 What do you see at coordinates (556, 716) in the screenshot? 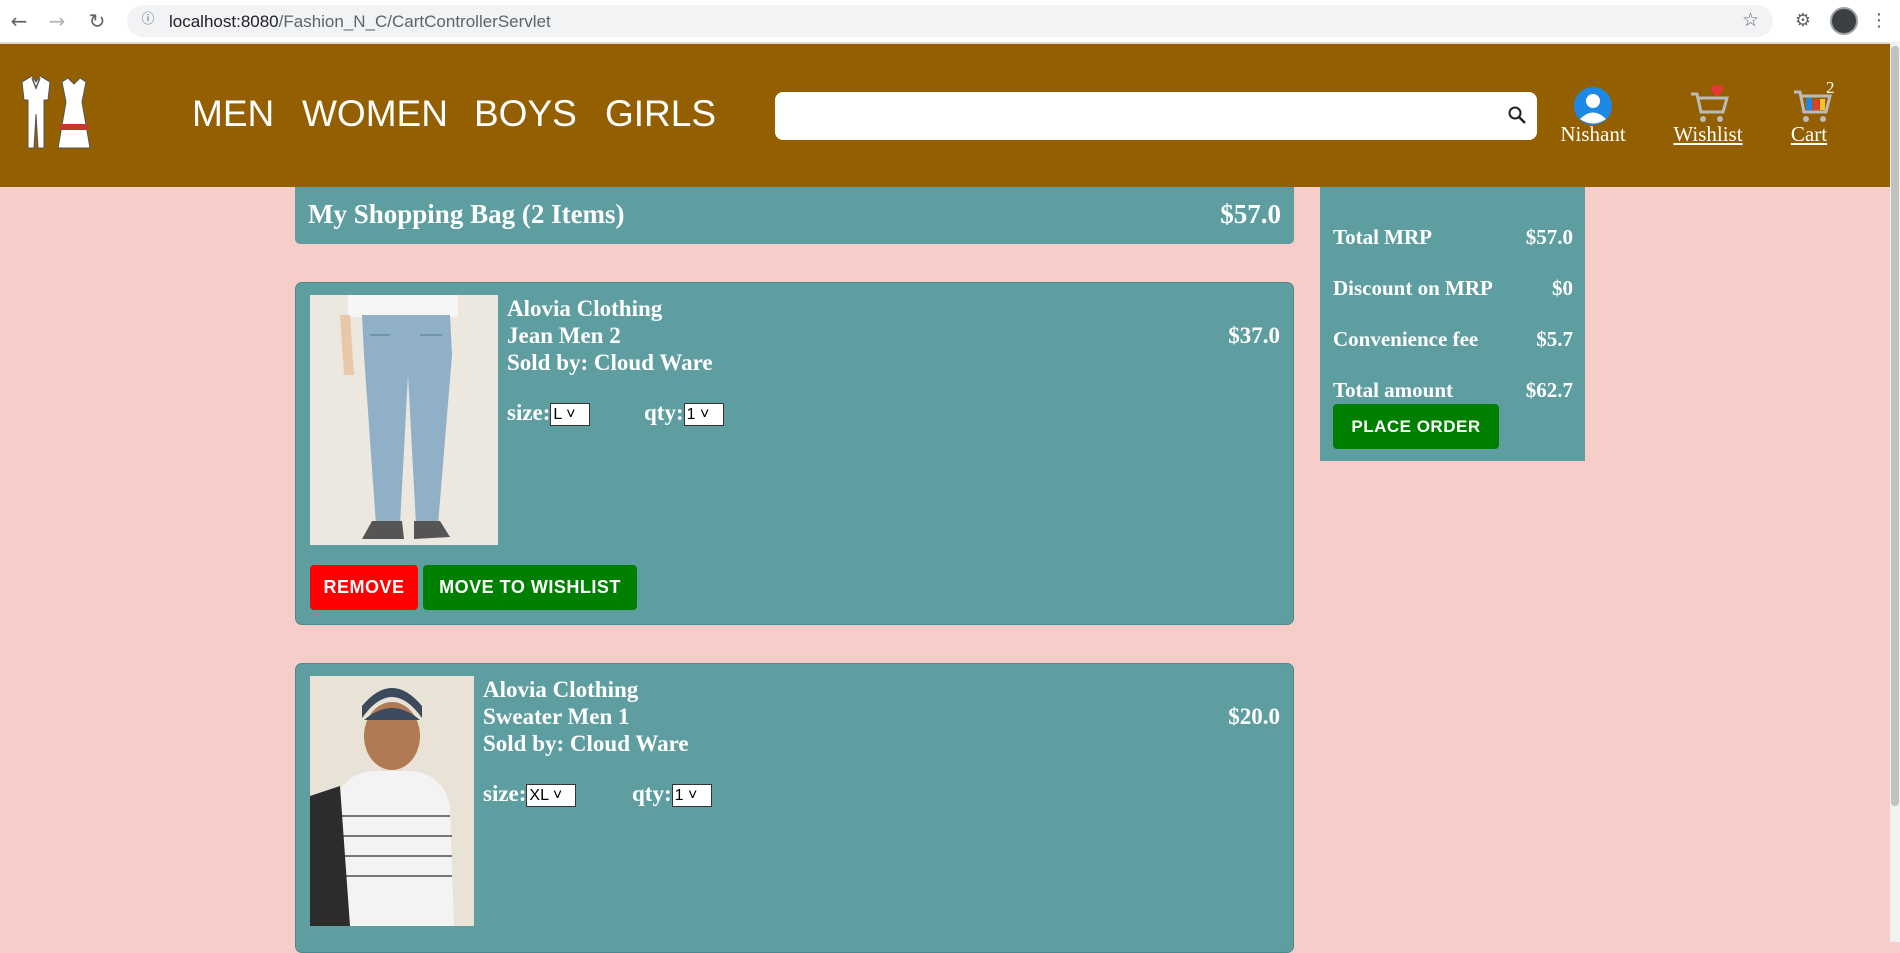
I see `product-name: Sweater Men 1` at bounding box center [556, 716].